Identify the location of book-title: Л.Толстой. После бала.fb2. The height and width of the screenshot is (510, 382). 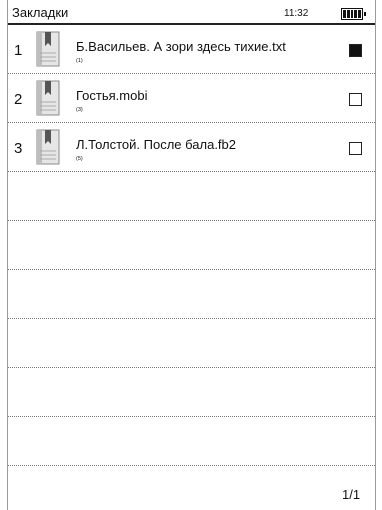
(156, 144).